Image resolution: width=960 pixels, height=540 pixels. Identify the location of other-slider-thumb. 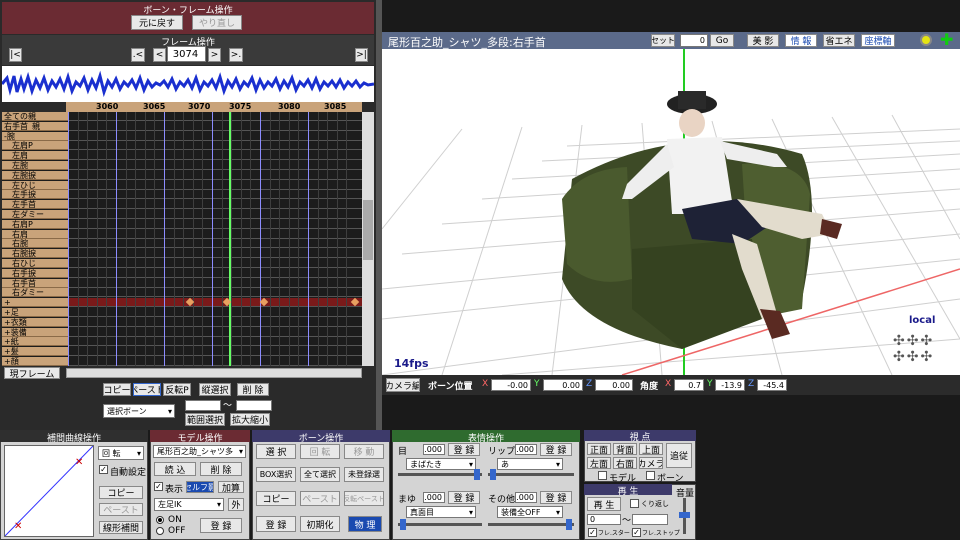
(569, 524).